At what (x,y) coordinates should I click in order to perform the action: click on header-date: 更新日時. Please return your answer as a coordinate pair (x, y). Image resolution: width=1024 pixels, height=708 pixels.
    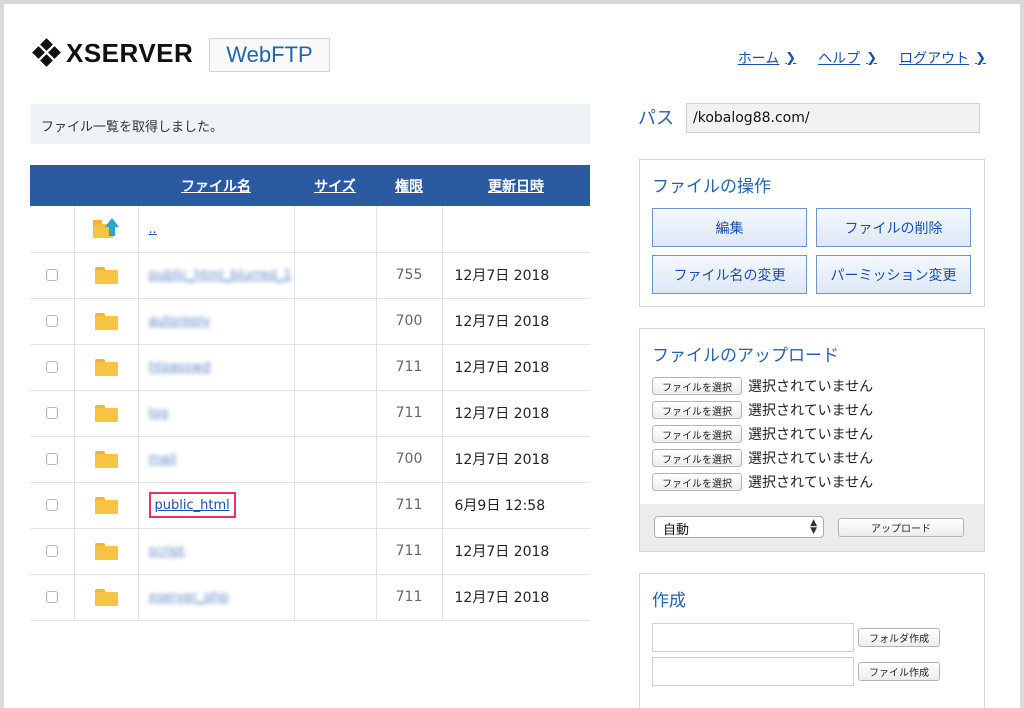
    Looking at the image, I should click on (516, 185).